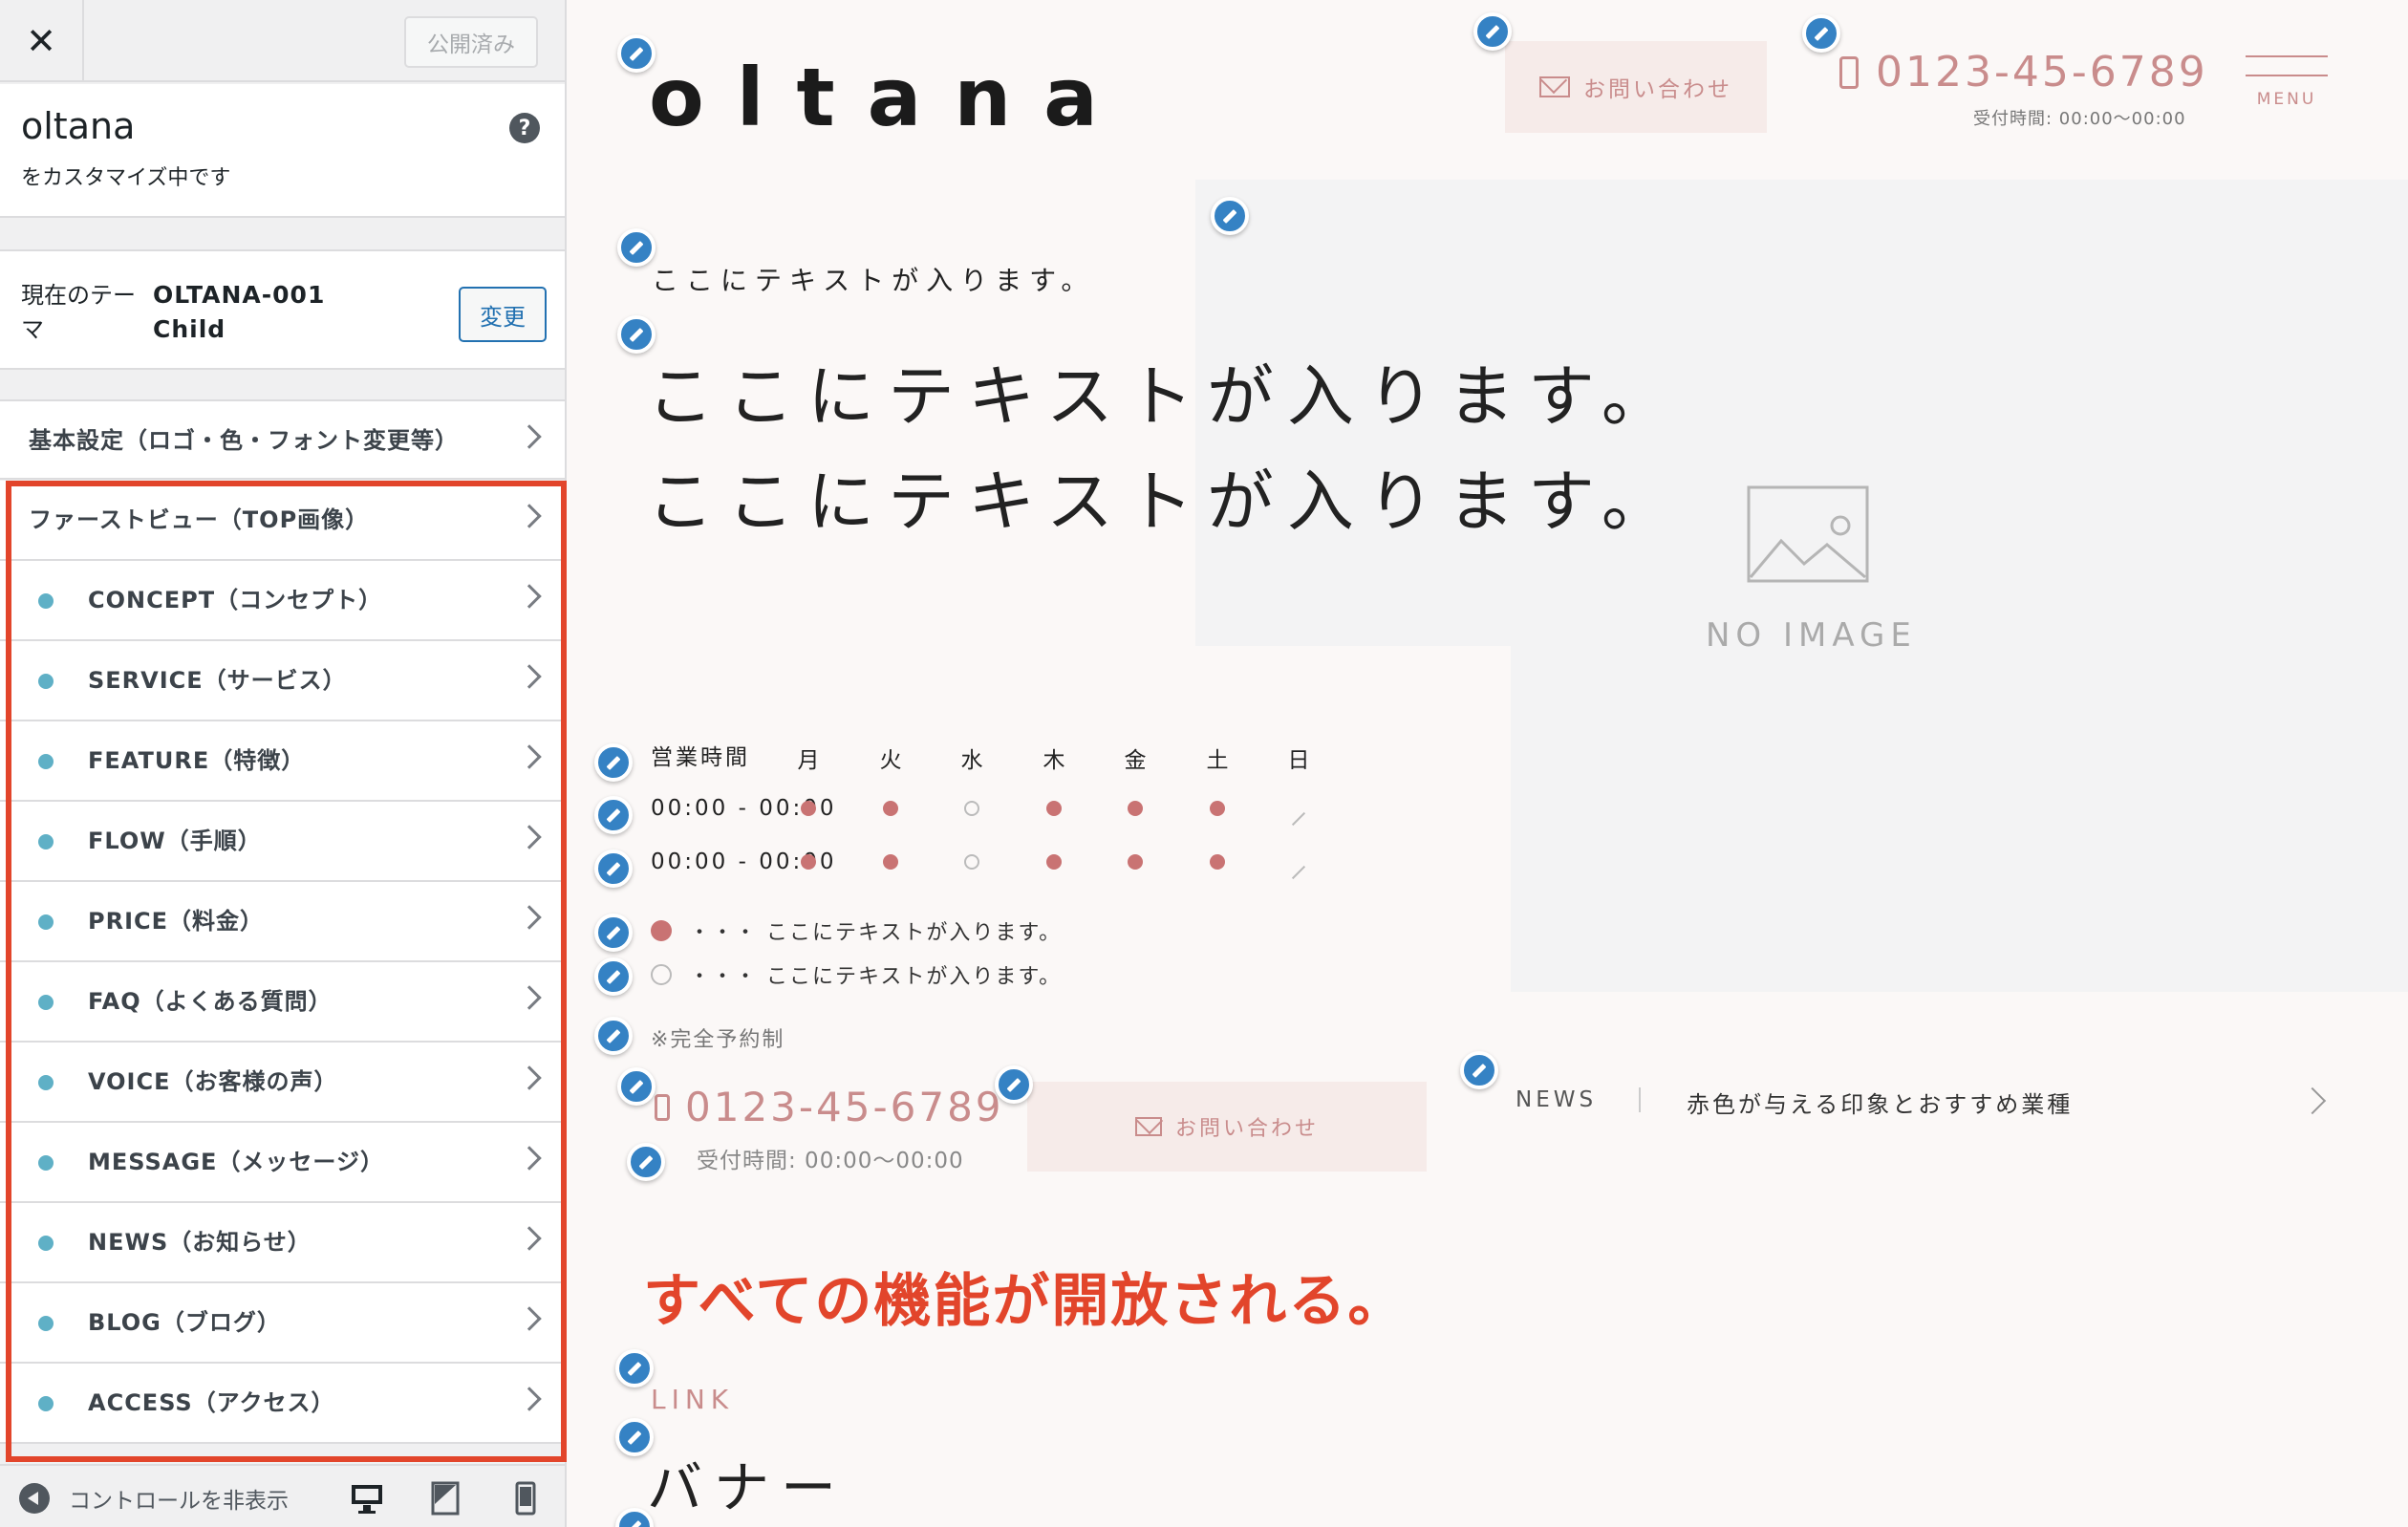 Image resolution: width=2408 pixels, height=1527 pixels. What do you see at coordinates (1880, 1102) in the screenshot?
I see `news-title-link: 赤色が与える印象とおすすめ業種` at bounding box center [1880, 1102].